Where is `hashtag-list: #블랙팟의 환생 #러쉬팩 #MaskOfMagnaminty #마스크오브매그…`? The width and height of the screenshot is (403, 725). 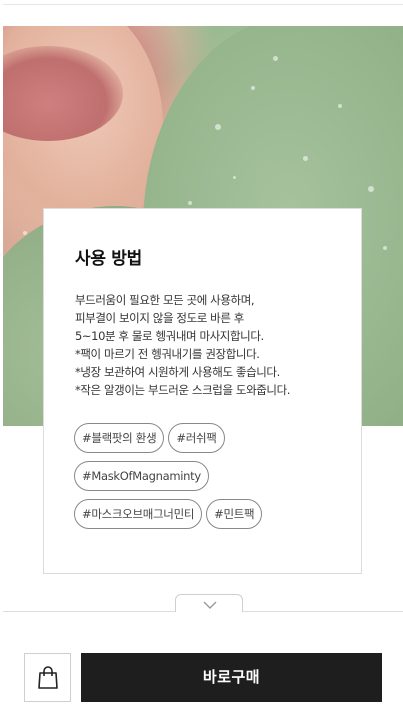
hashtag-list: #블랙팟의 환생 #러쉬팩 #MaskOfMagnaminty #마스크오브매그… is located at coordinates (209, 480).